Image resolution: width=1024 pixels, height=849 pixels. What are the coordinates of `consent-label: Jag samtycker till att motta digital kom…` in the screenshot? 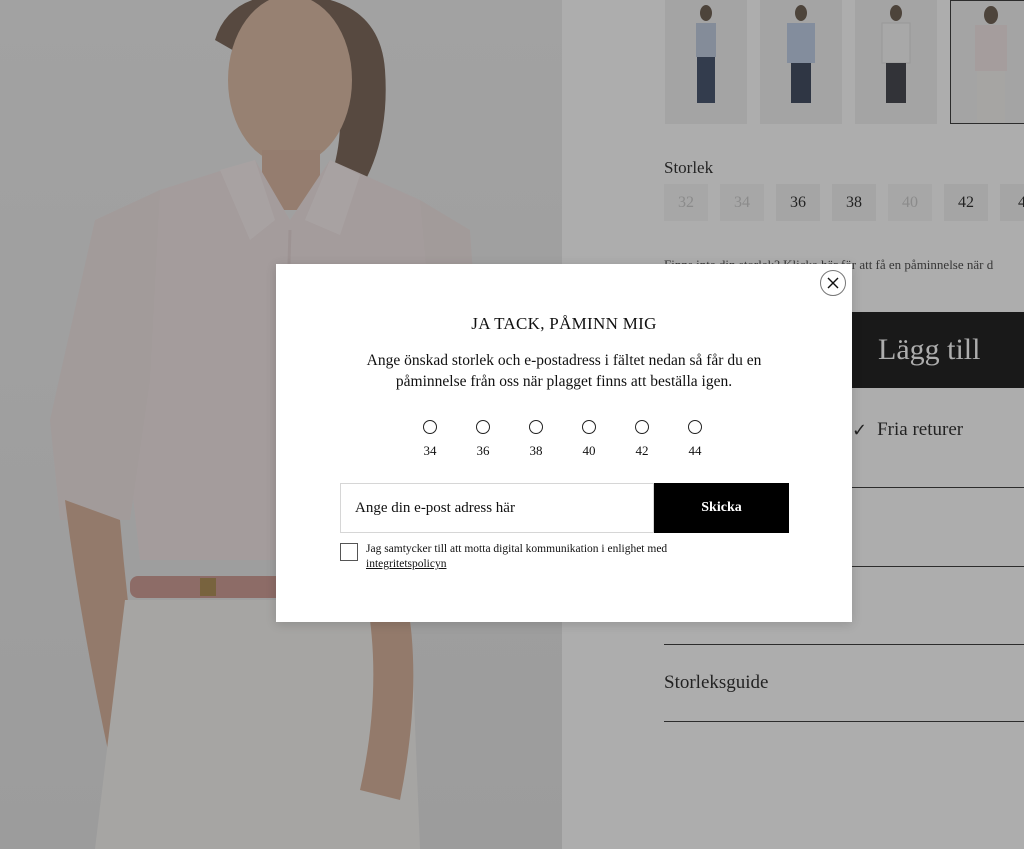 It's located at (517, 549).